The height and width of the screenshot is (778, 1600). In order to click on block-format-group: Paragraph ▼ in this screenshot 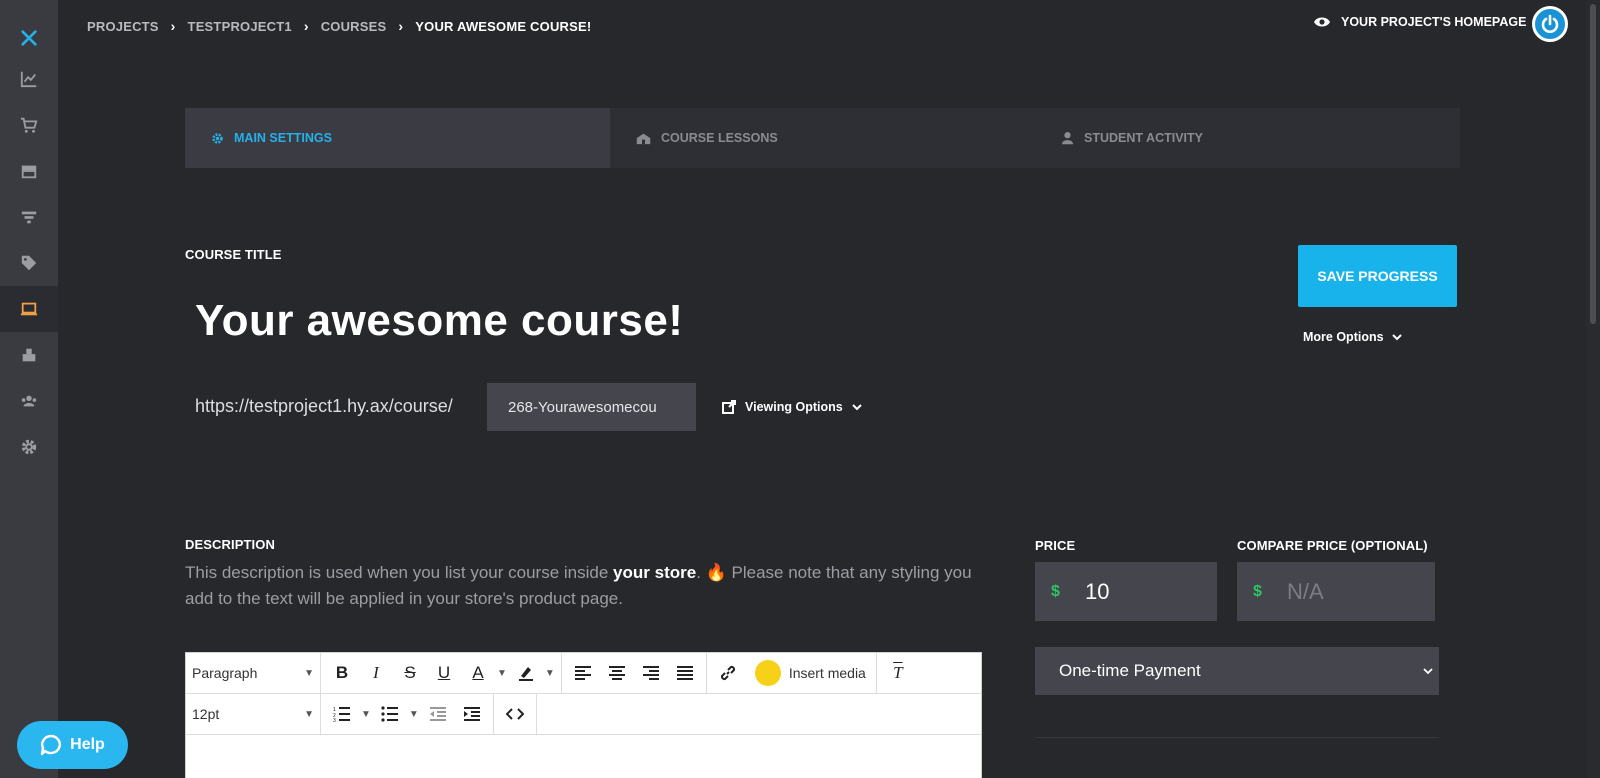, I will do `click(253, 673)`.